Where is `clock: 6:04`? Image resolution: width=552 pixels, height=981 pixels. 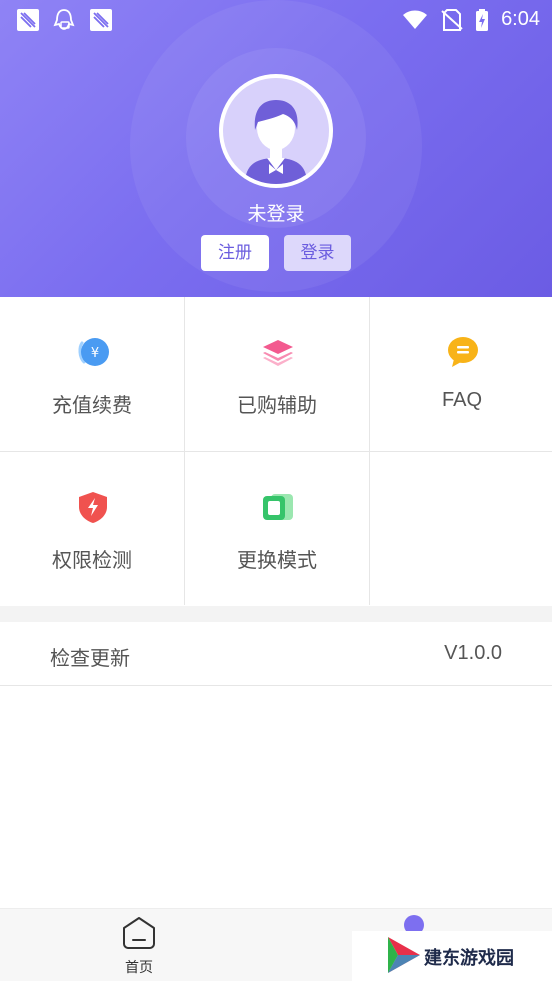 clock: 6:04 is located at coordinates (520, 19).